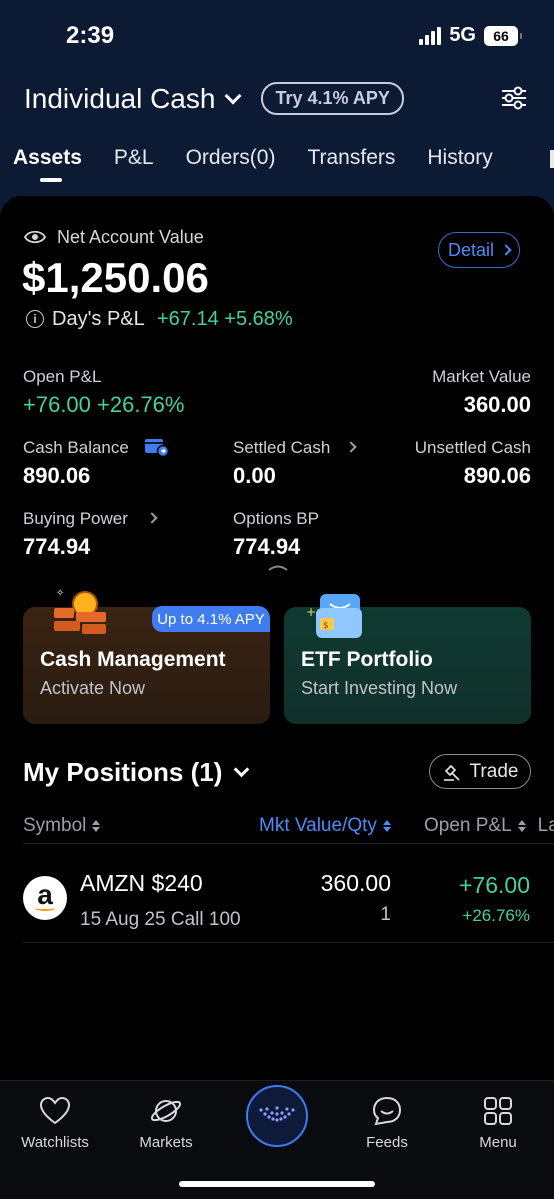 This screenshot has width=554, height=1199. Describe the element at coordinates (231, 158) in the screenshot. I see `tab-orders: Orders(0)` at that location.